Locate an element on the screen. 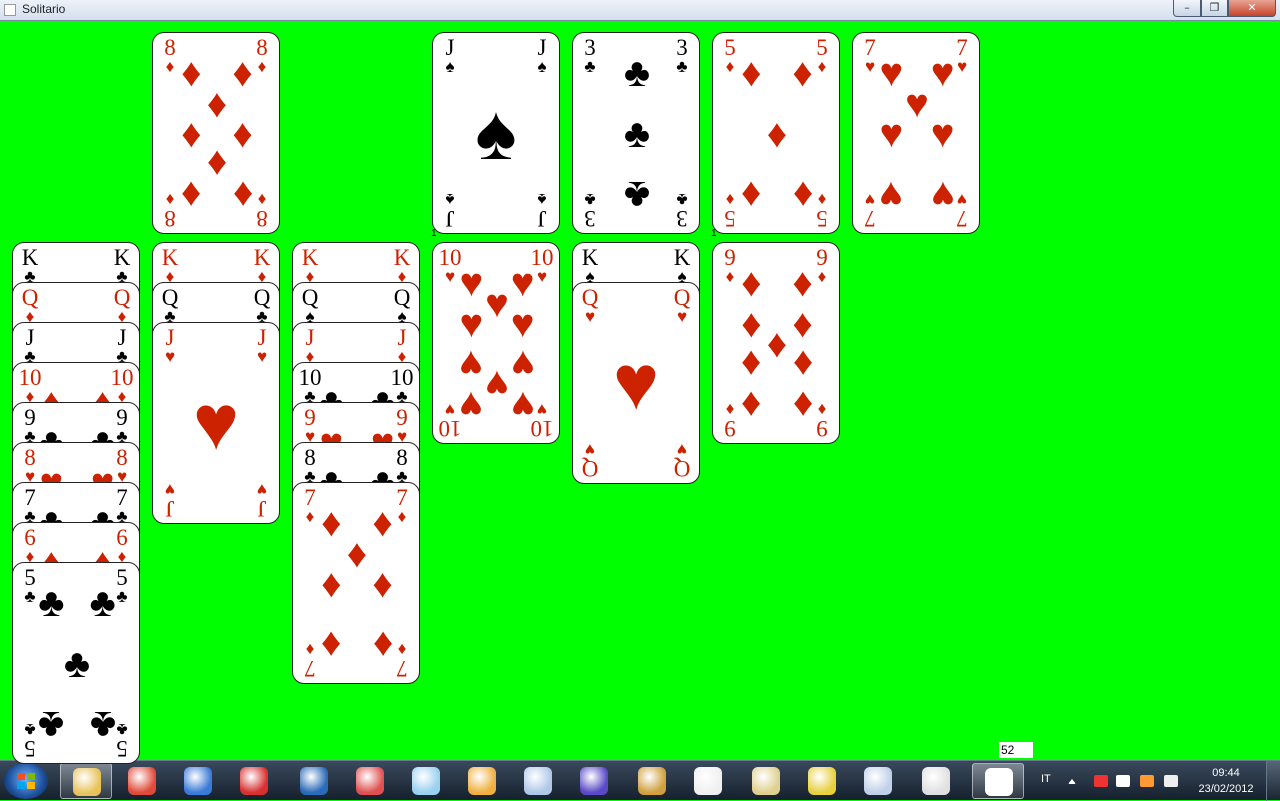  card-corner-index: J ♥ is located at coordinates (170, 345).